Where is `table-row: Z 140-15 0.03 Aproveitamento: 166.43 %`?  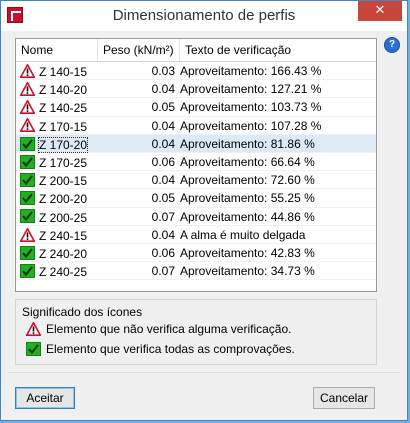 table-row: Z 140-15 0.03 Aproveitamento: 166.43 % is located at coordinates (196, 71).